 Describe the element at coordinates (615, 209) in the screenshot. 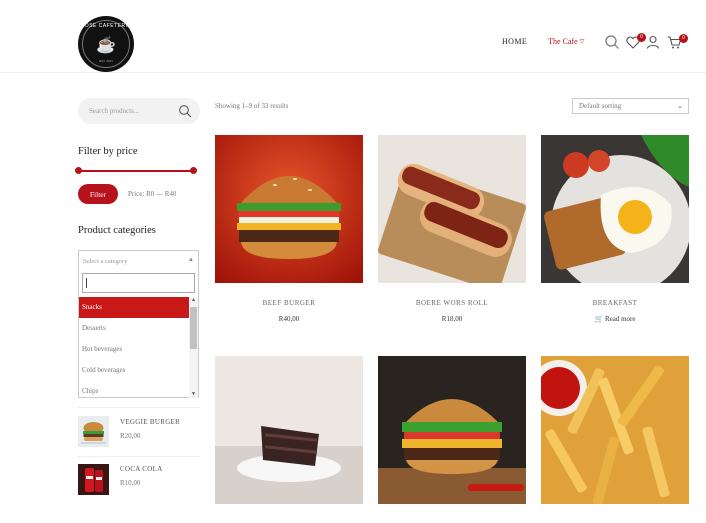

I see `breakfast-image` at that location.